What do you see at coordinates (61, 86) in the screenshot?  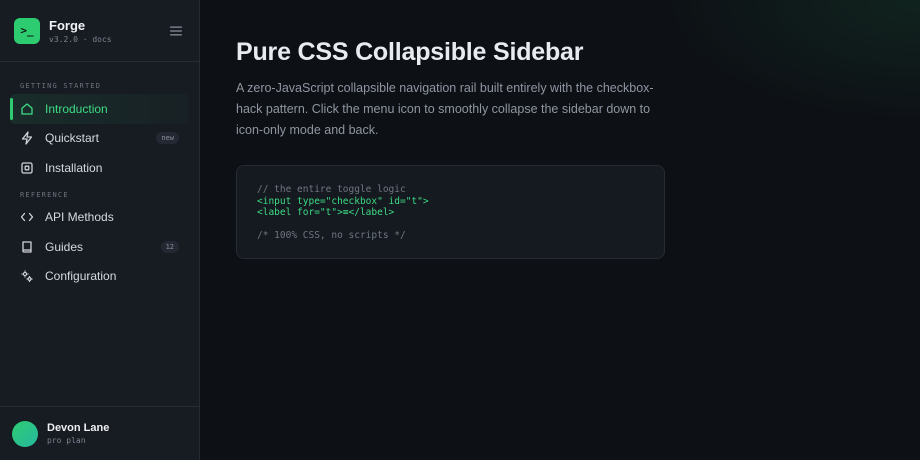 I see `section-label-getting-started: GETTING STARTED` at bounding box center [61, 86].